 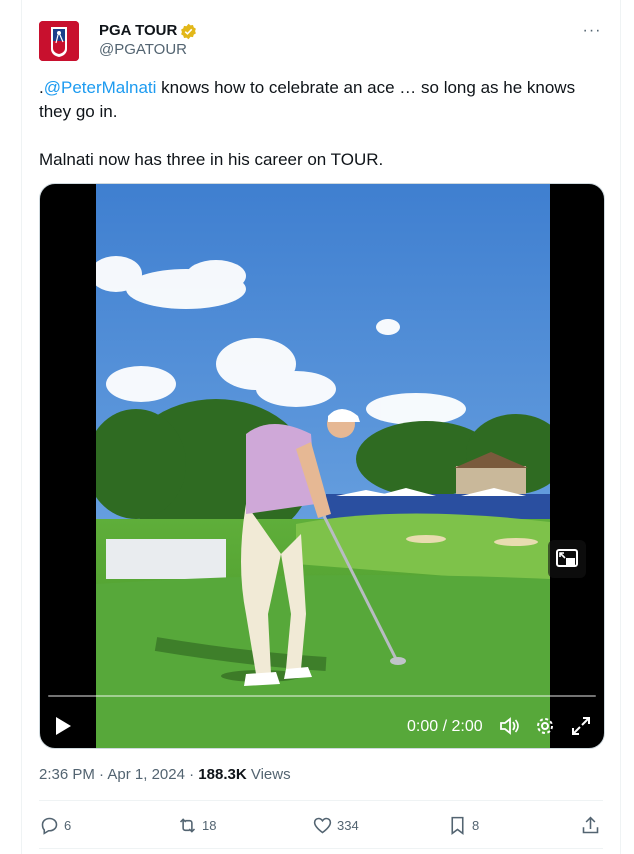 What do you see at coordinates (63, 726) in the screenshot?
I see `play-icon` at bounding box center [63, 726].